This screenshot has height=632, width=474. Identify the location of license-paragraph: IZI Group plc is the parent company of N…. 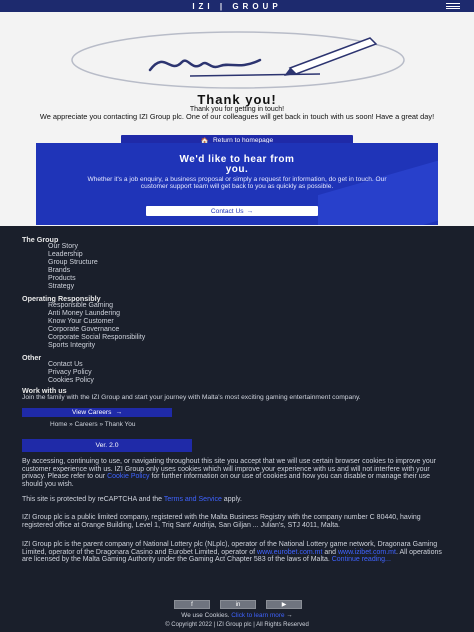
(232, 552).